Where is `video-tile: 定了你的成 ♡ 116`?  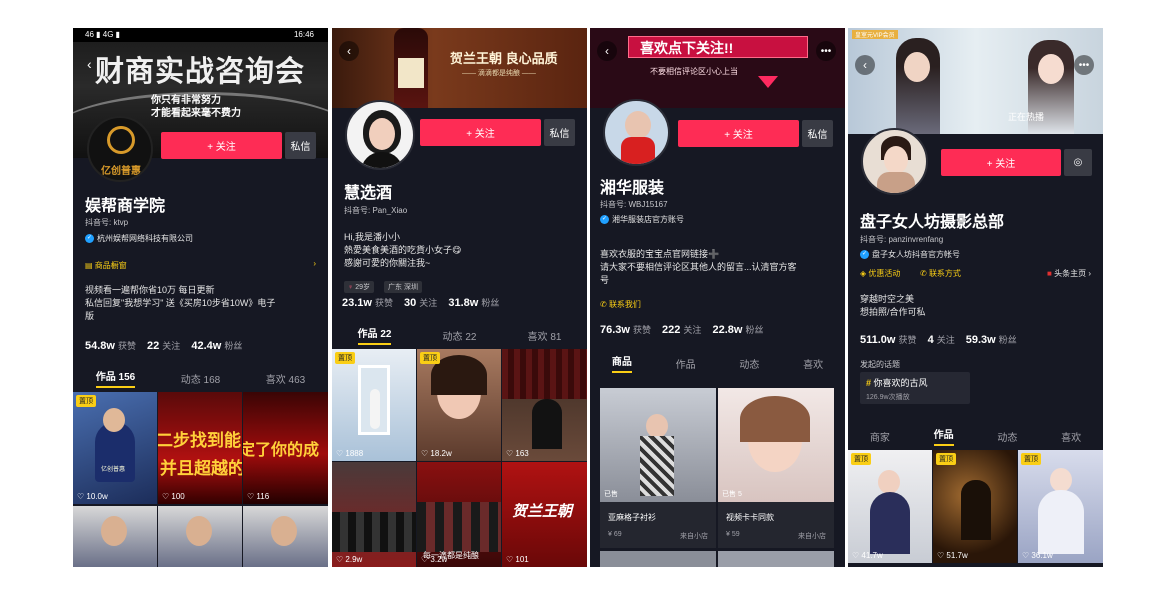 video-tile: 定了你的成 ♡ 116 is located at coordinates (285, 448).